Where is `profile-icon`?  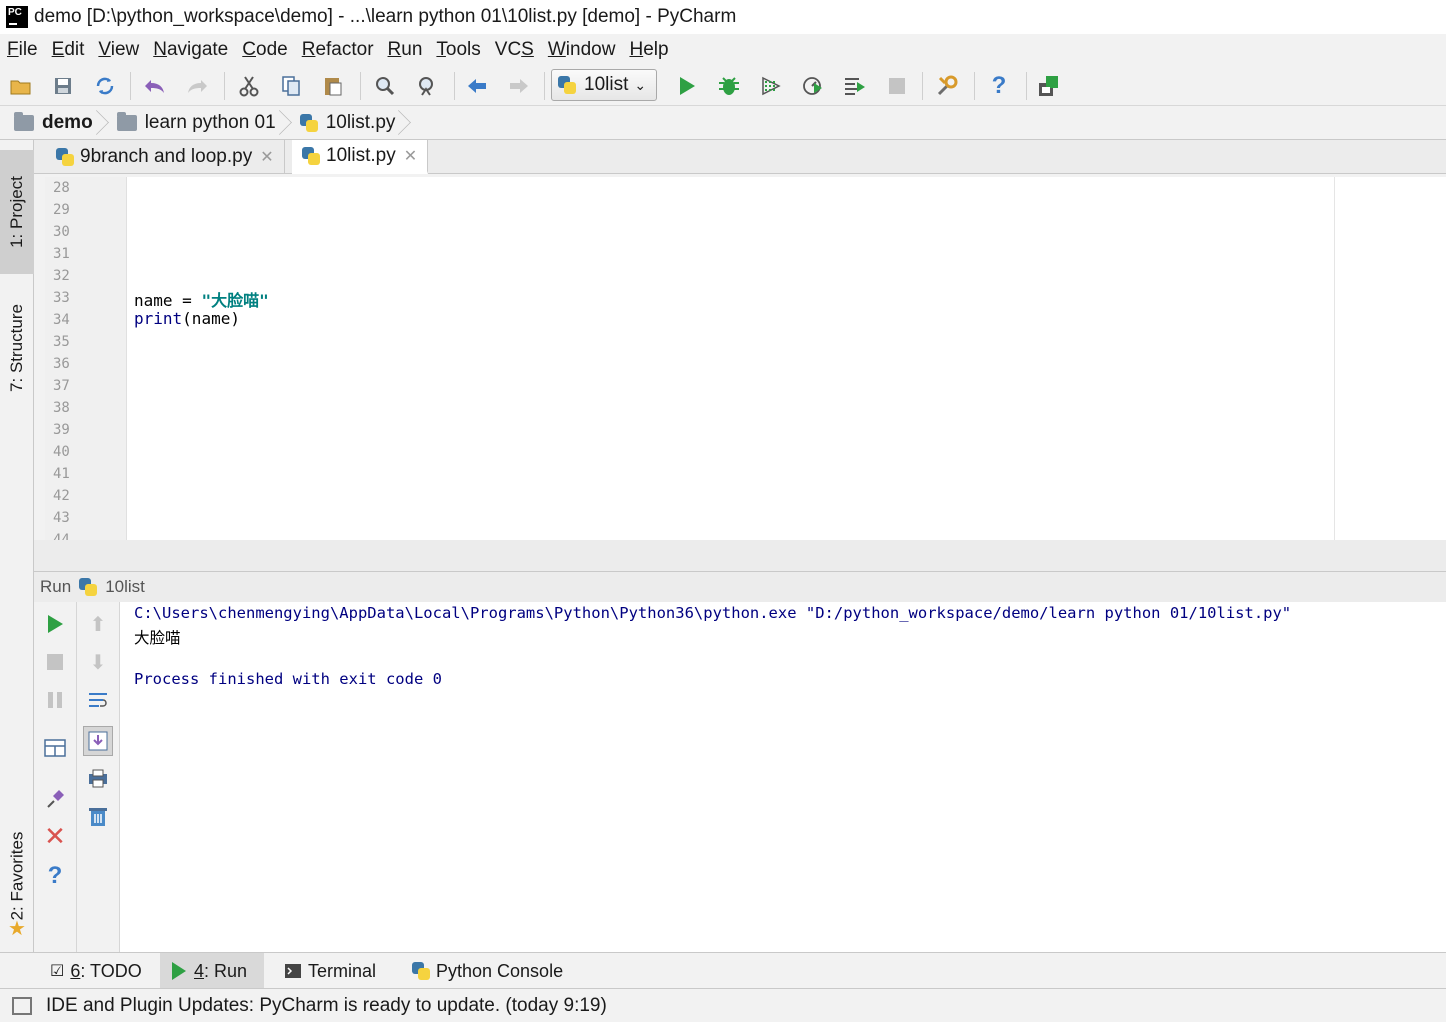
profile-icon is located at coordinates (813, 86).